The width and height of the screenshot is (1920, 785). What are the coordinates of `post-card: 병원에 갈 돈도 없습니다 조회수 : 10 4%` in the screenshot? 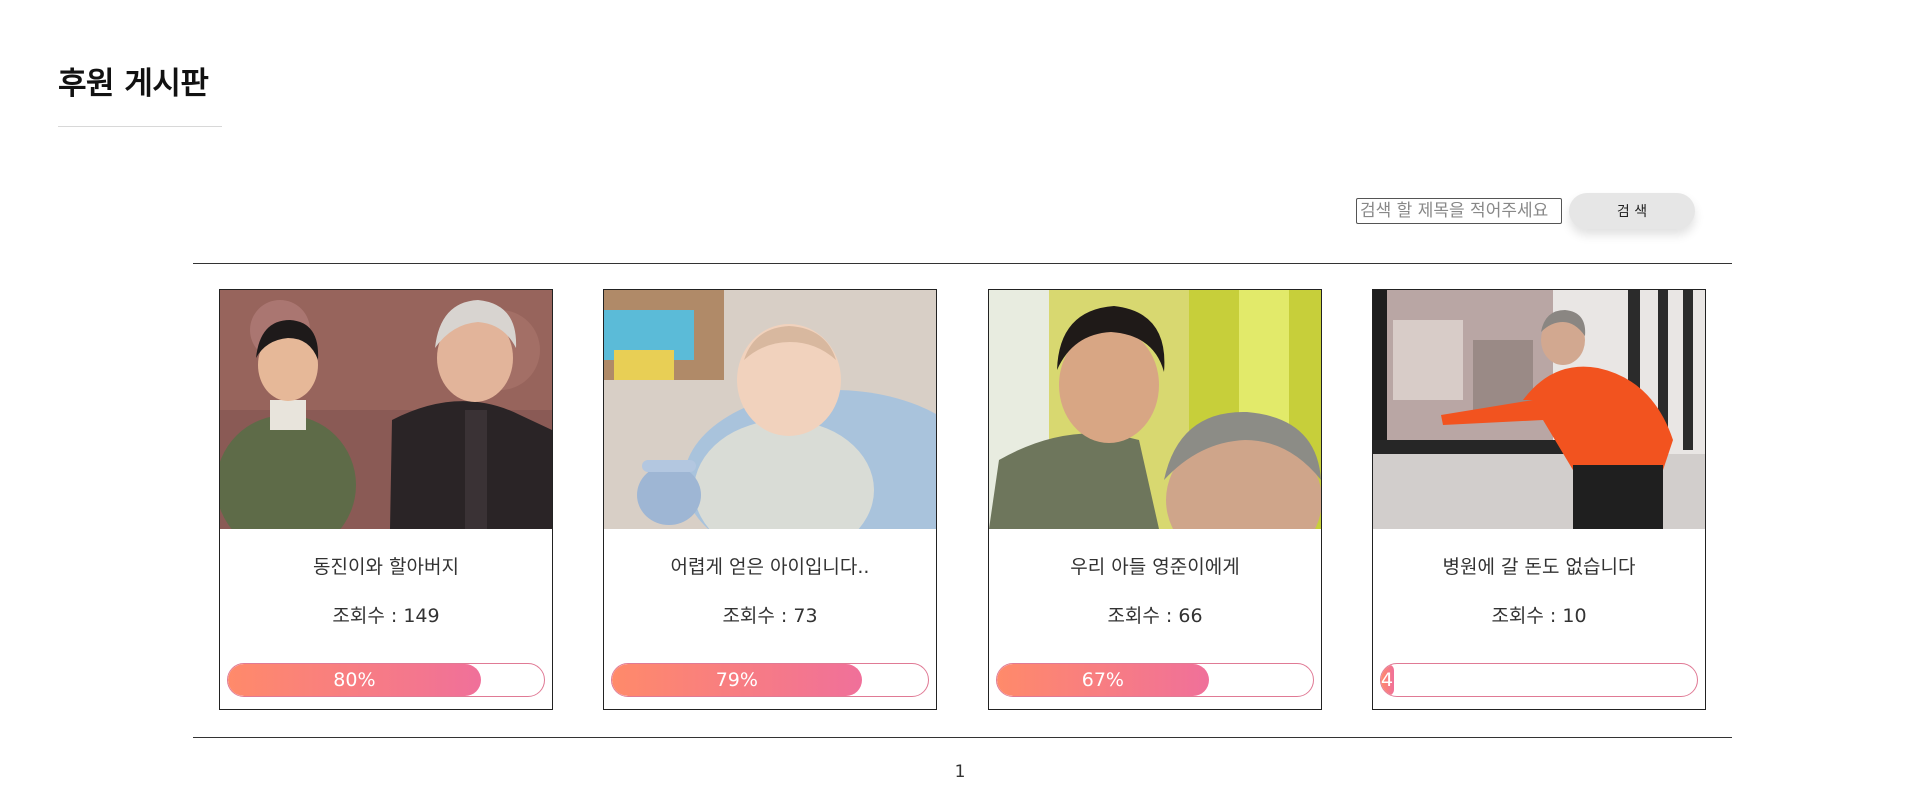 It's located at (1539, 499).